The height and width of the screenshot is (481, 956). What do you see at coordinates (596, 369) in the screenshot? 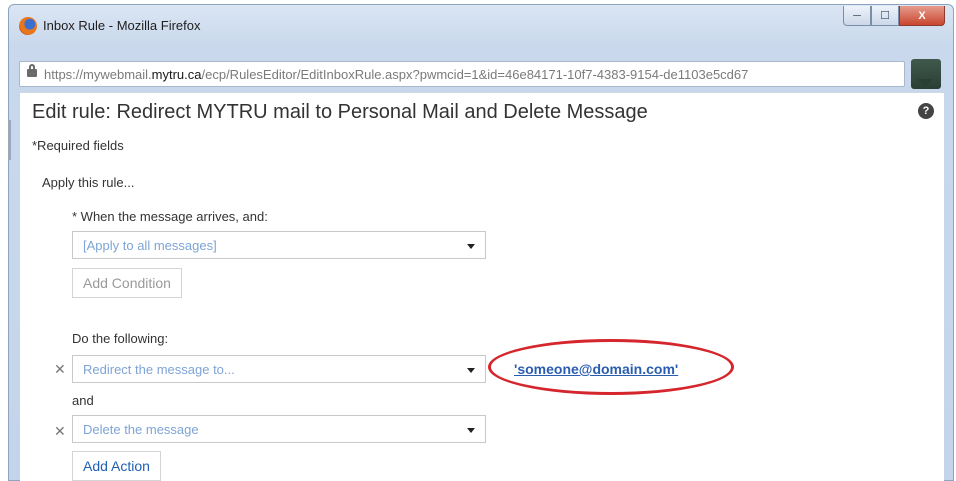
I see `redirect-recipient-link: 'someone@domain.com'` at bounding box center [596, 369].